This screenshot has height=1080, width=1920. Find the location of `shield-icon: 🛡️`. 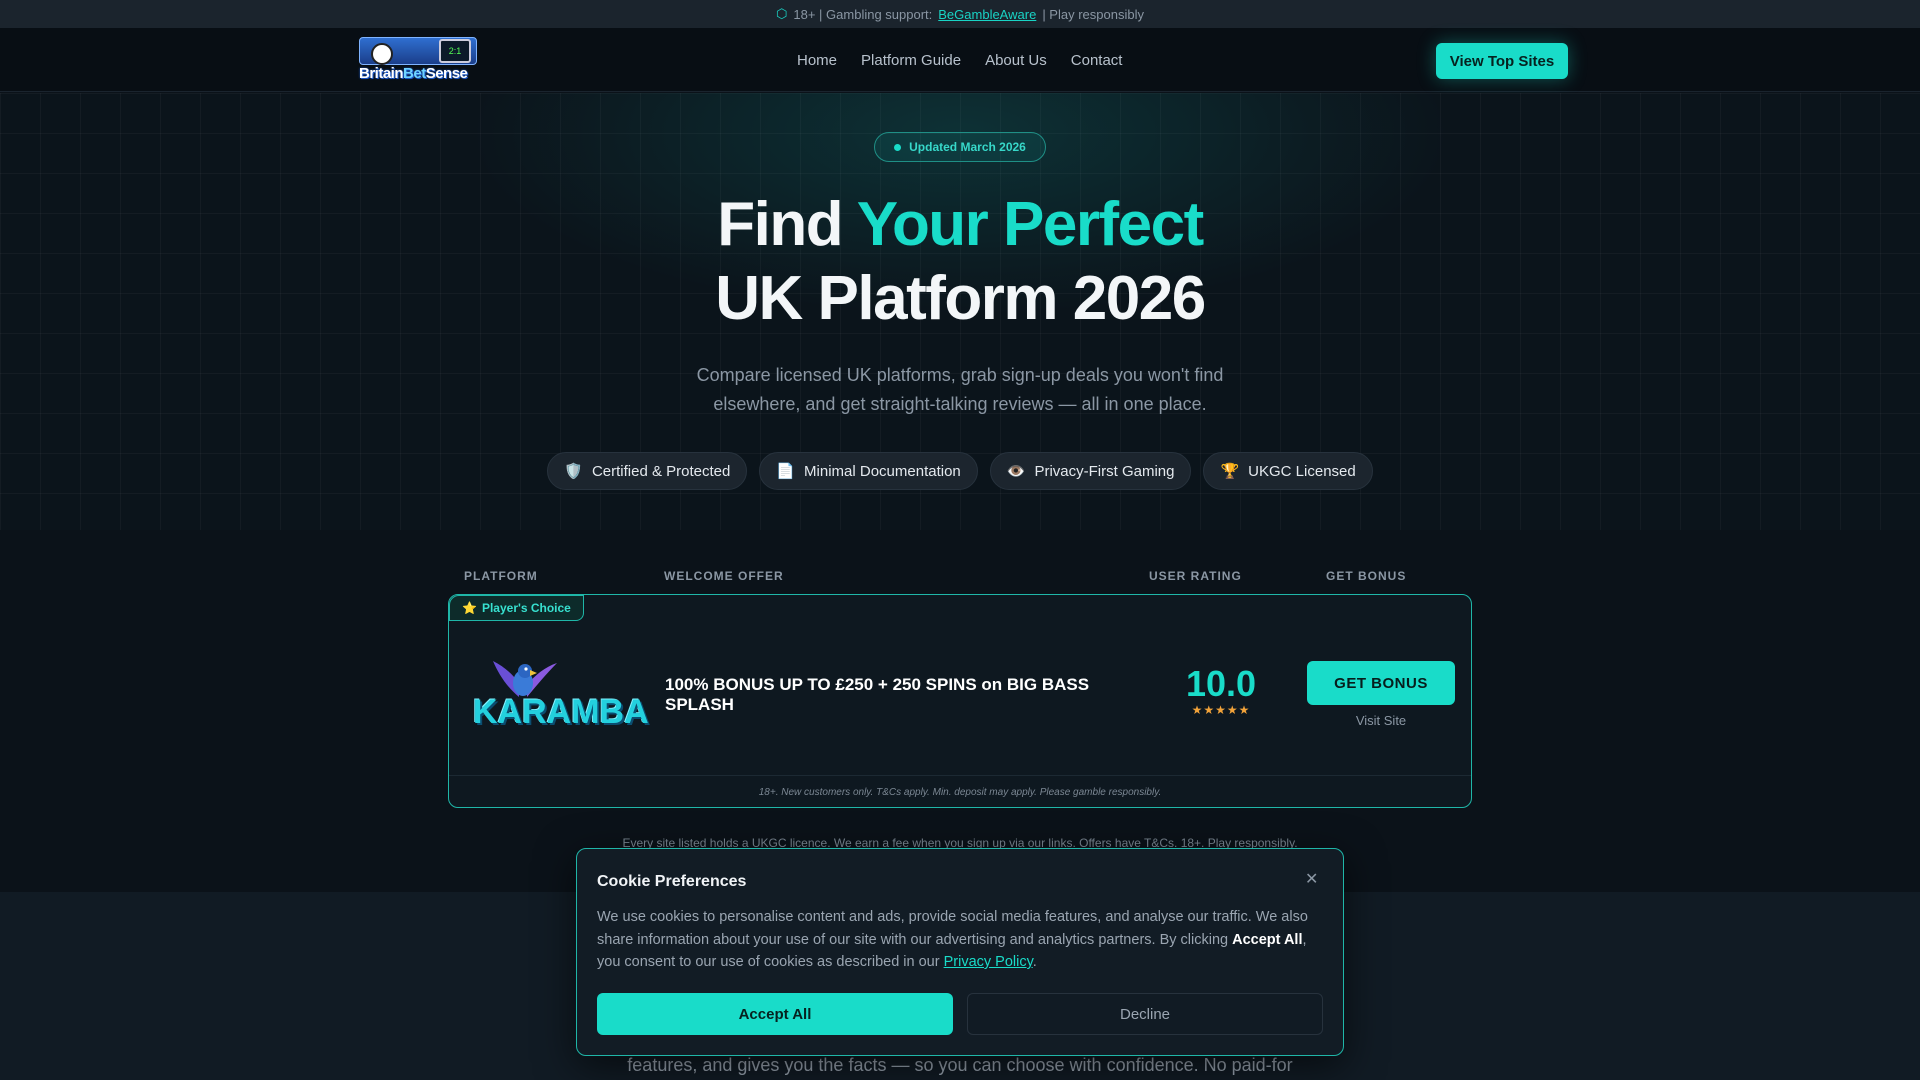

shield-icon: 🛡️ is located at coordinates (573, 471).